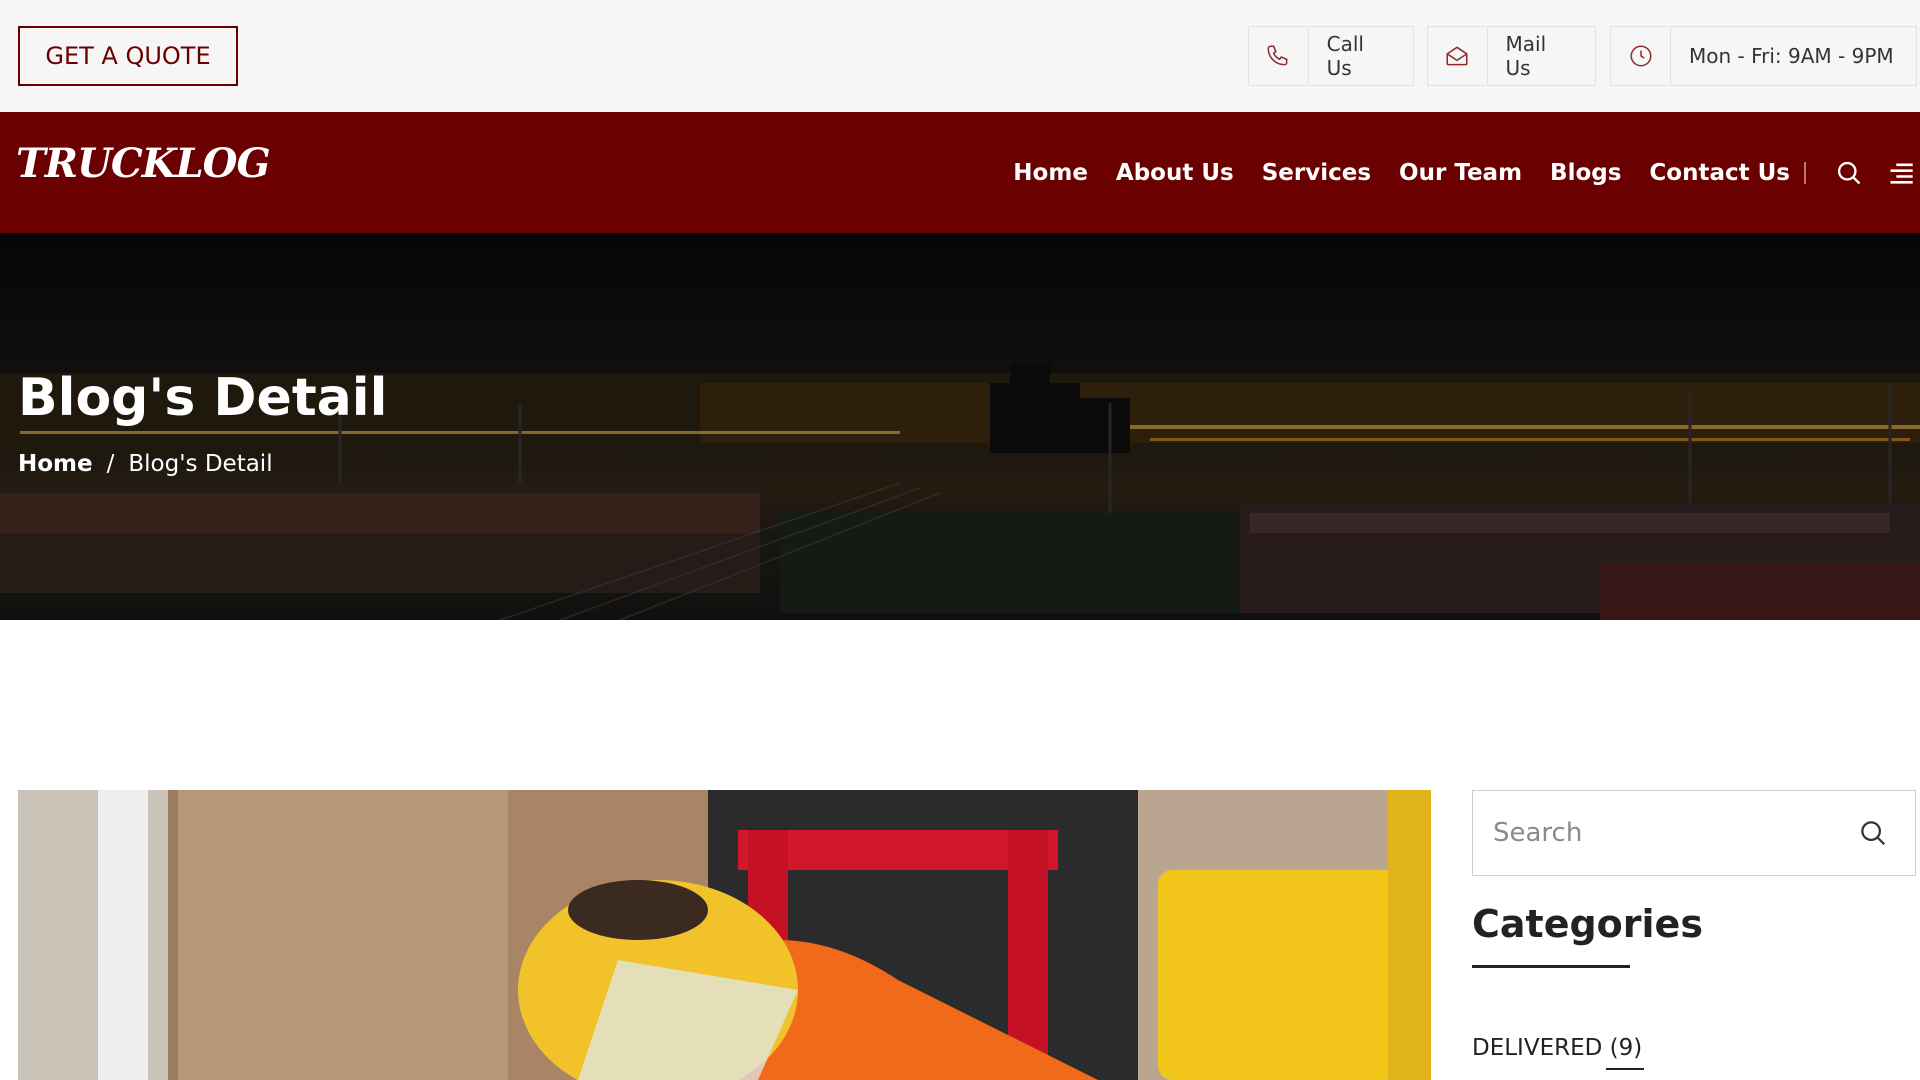  I want to click on sidebar-search-box, so click(1694, 833).